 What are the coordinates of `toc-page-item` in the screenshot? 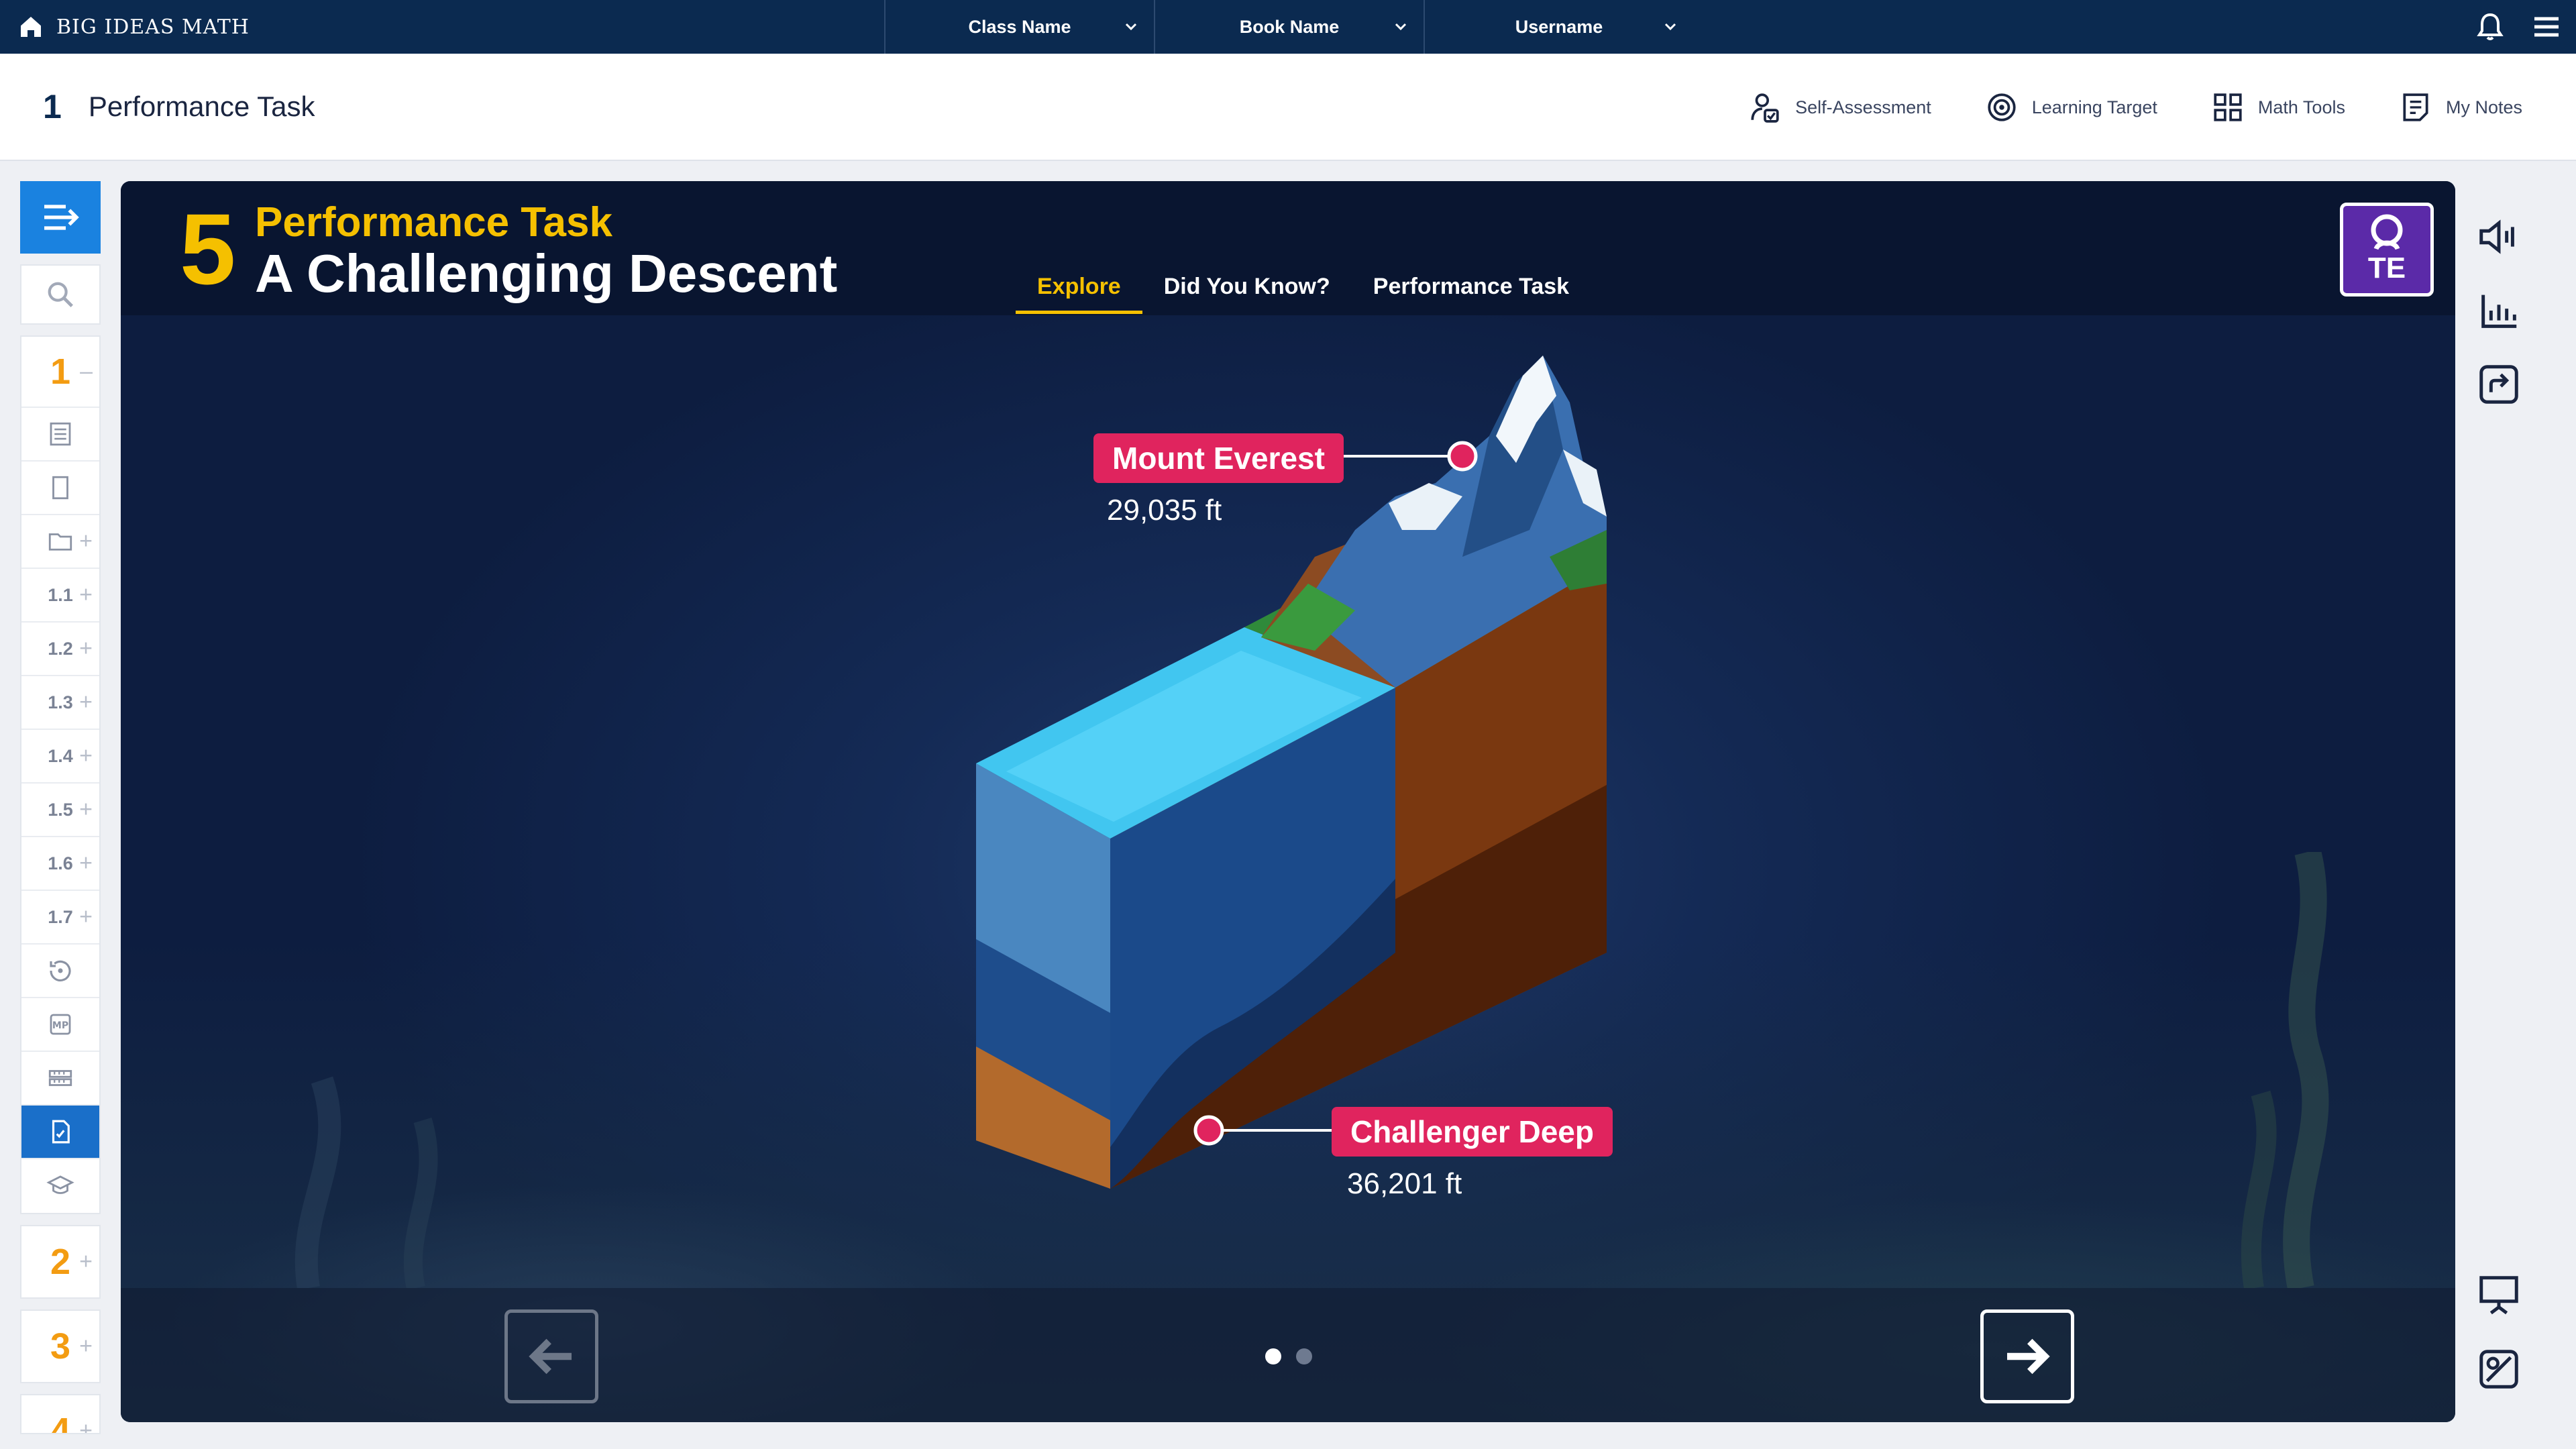 It's located at (60, 488).